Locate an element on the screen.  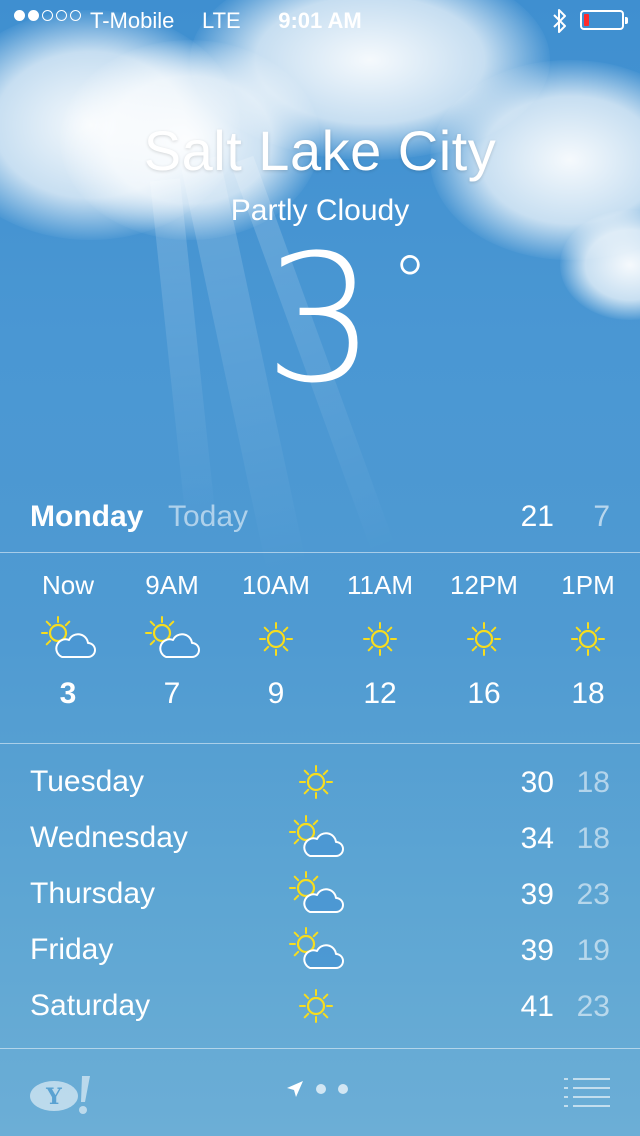
hour-temperature: 16 is located at coordinates (484, 693).